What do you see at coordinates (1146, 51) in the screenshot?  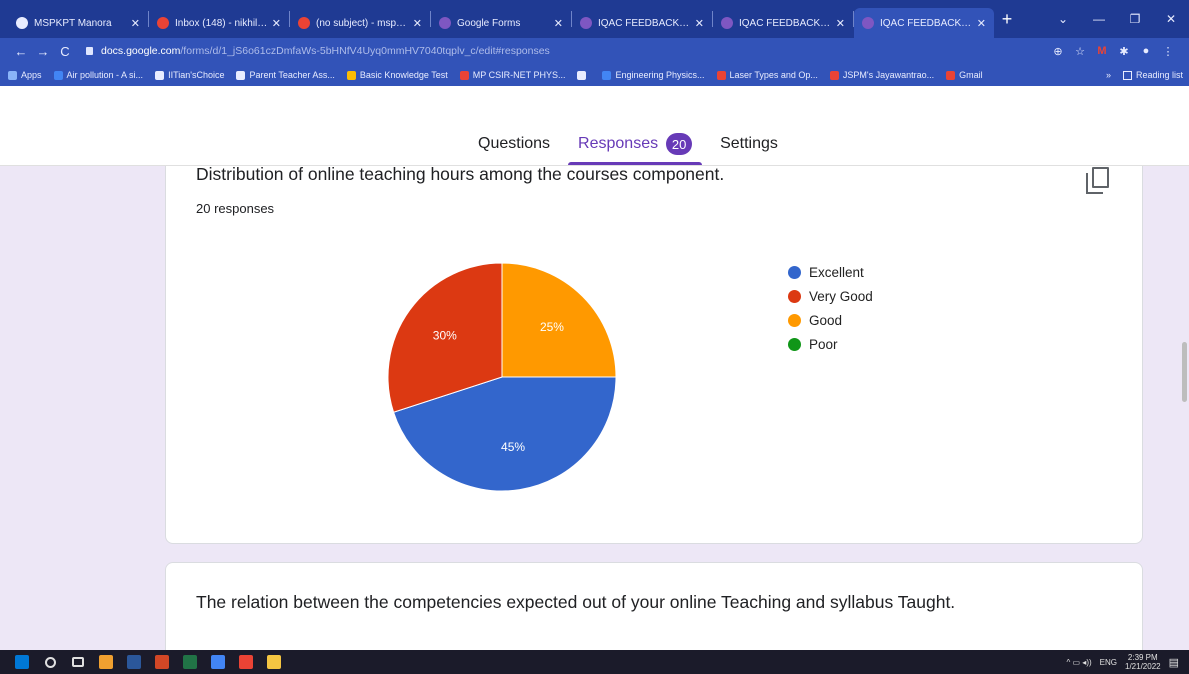 I see `profile-avatar-icon: ●` at bounding box center [1146, 51].